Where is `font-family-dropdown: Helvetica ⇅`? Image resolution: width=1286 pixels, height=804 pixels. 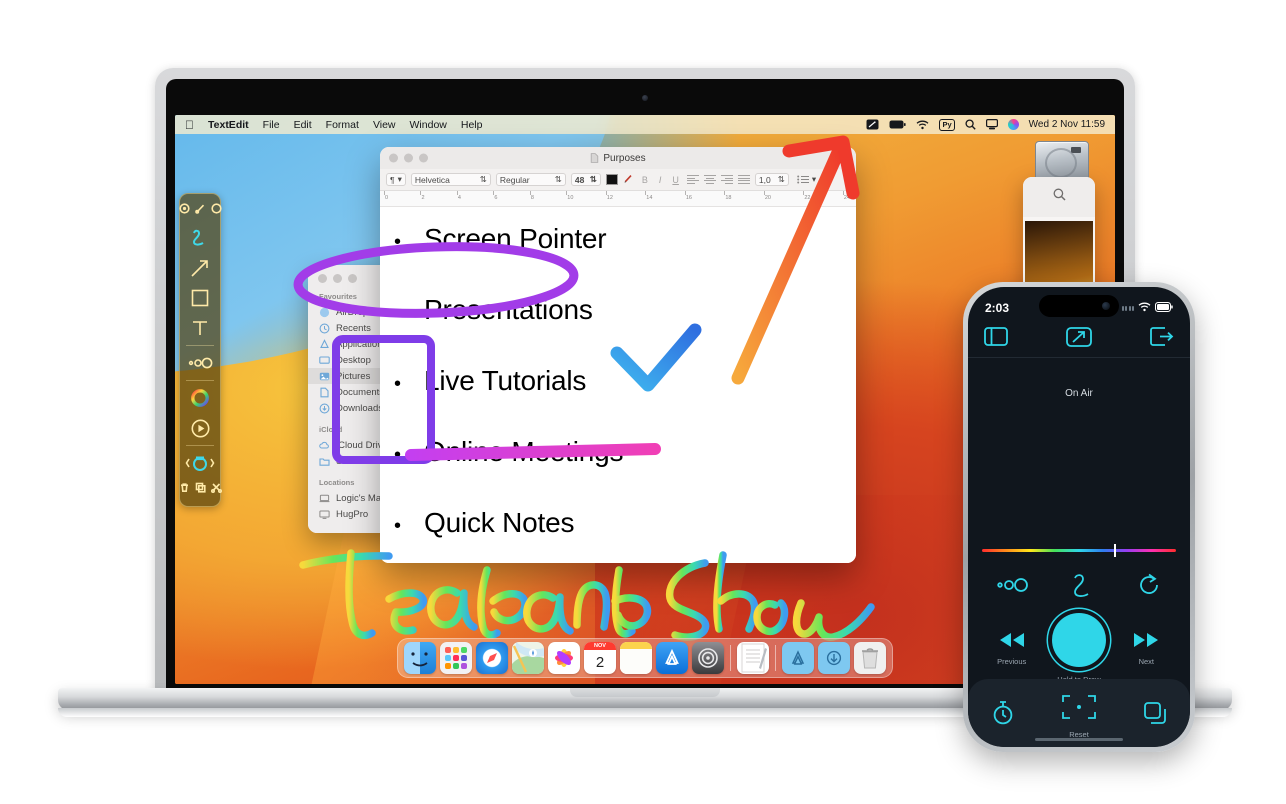 font-family-dropdown: Helvetica ⇅ is located at coordinates (450, 179).